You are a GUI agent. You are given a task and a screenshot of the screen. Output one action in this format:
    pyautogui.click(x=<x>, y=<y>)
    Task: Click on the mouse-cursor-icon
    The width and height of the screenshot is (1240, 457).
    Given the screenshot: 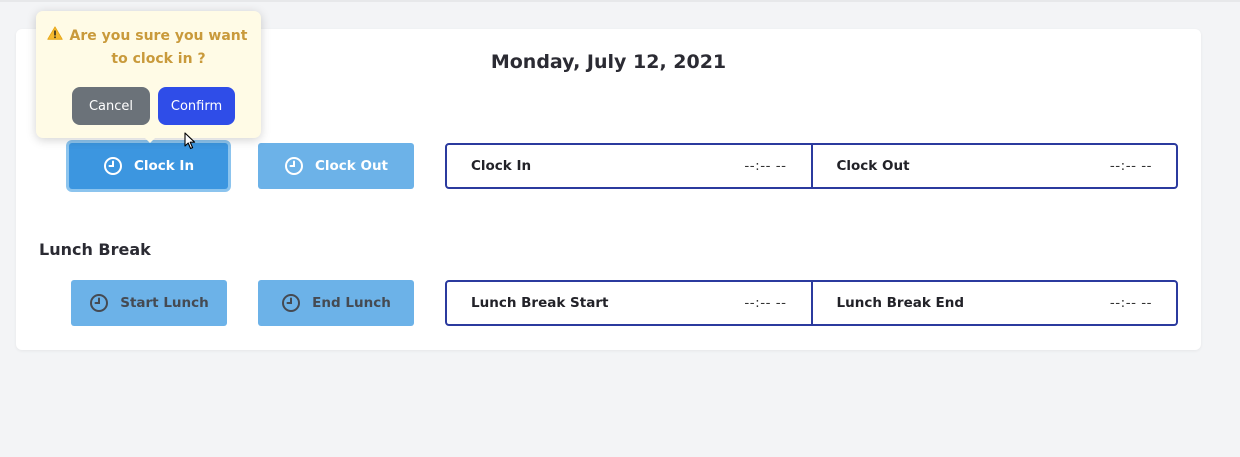 What is the action you would take?
    pyautogui.click(x=190, y=141)
    